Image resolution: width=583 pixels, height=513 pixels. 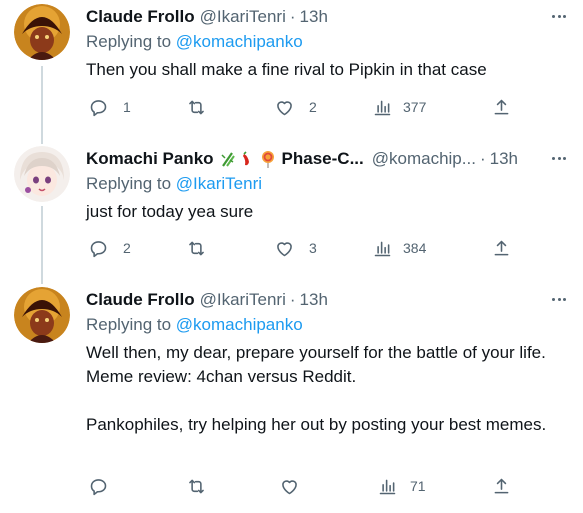 What do you see at coordinates (415, 248) in the screenshot?
I see `views-count: 384` at bounding box center [415, 248].